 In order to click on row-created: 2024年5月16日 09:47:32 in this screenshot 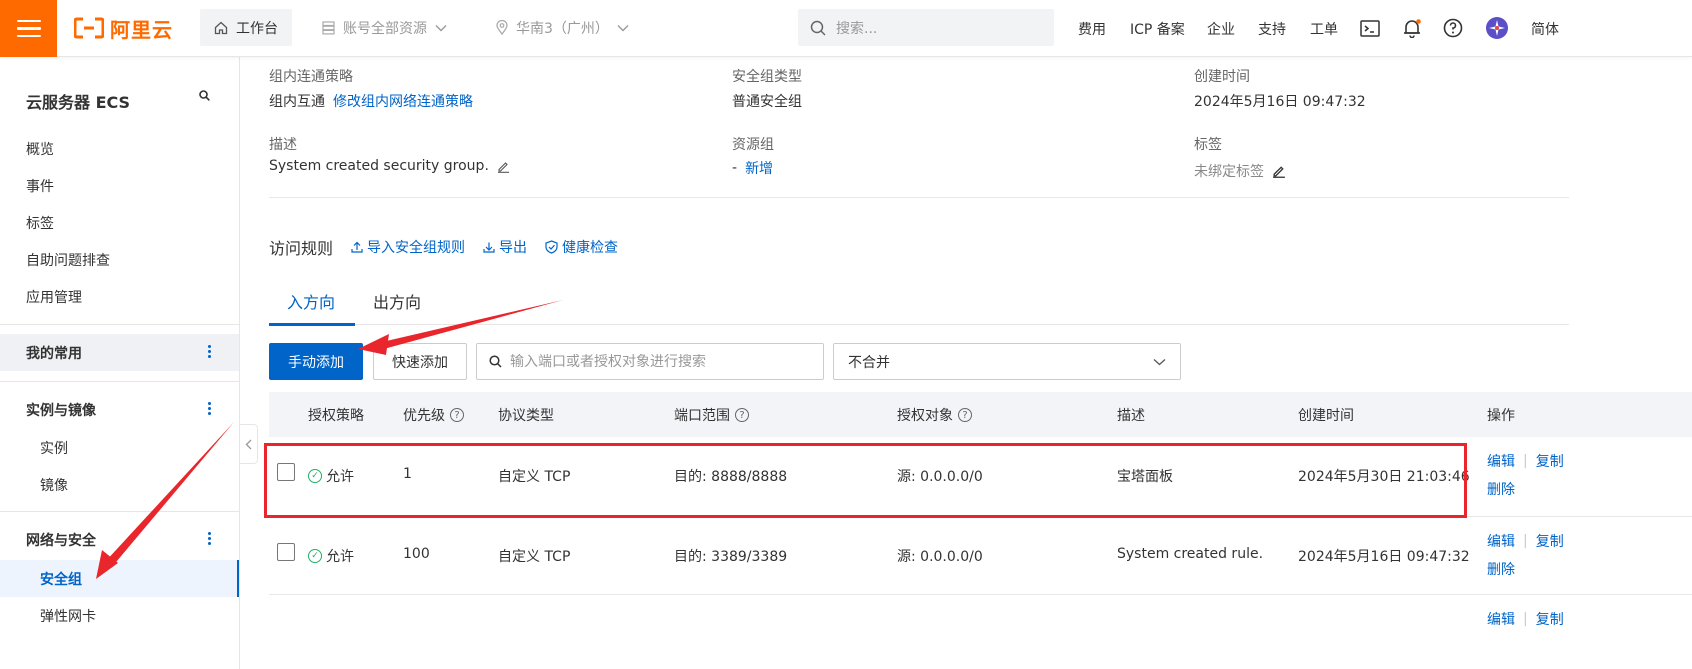, I will do `click(1384, 557)`.